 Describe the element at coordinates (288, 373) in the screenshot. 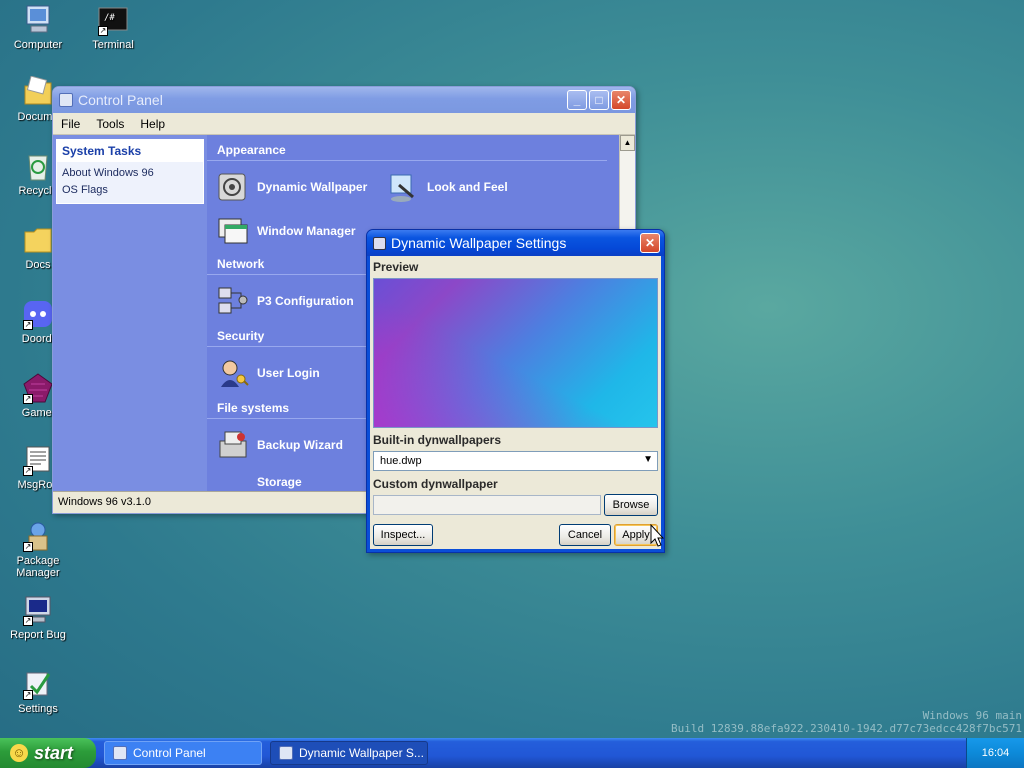

I see `item-label: User Login` at that location.